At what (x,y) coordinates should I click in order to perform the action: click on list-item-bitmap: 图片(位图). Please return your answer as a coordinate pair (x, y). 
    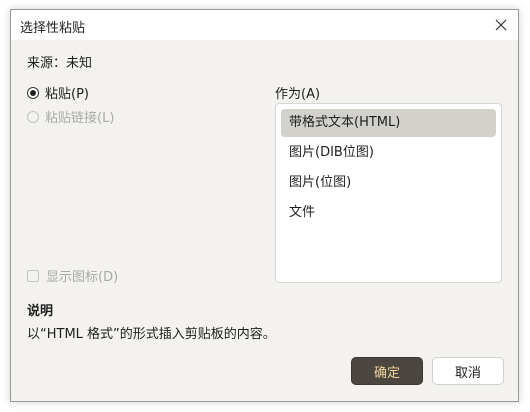
    Looking at the image, I should click on (388, 183).